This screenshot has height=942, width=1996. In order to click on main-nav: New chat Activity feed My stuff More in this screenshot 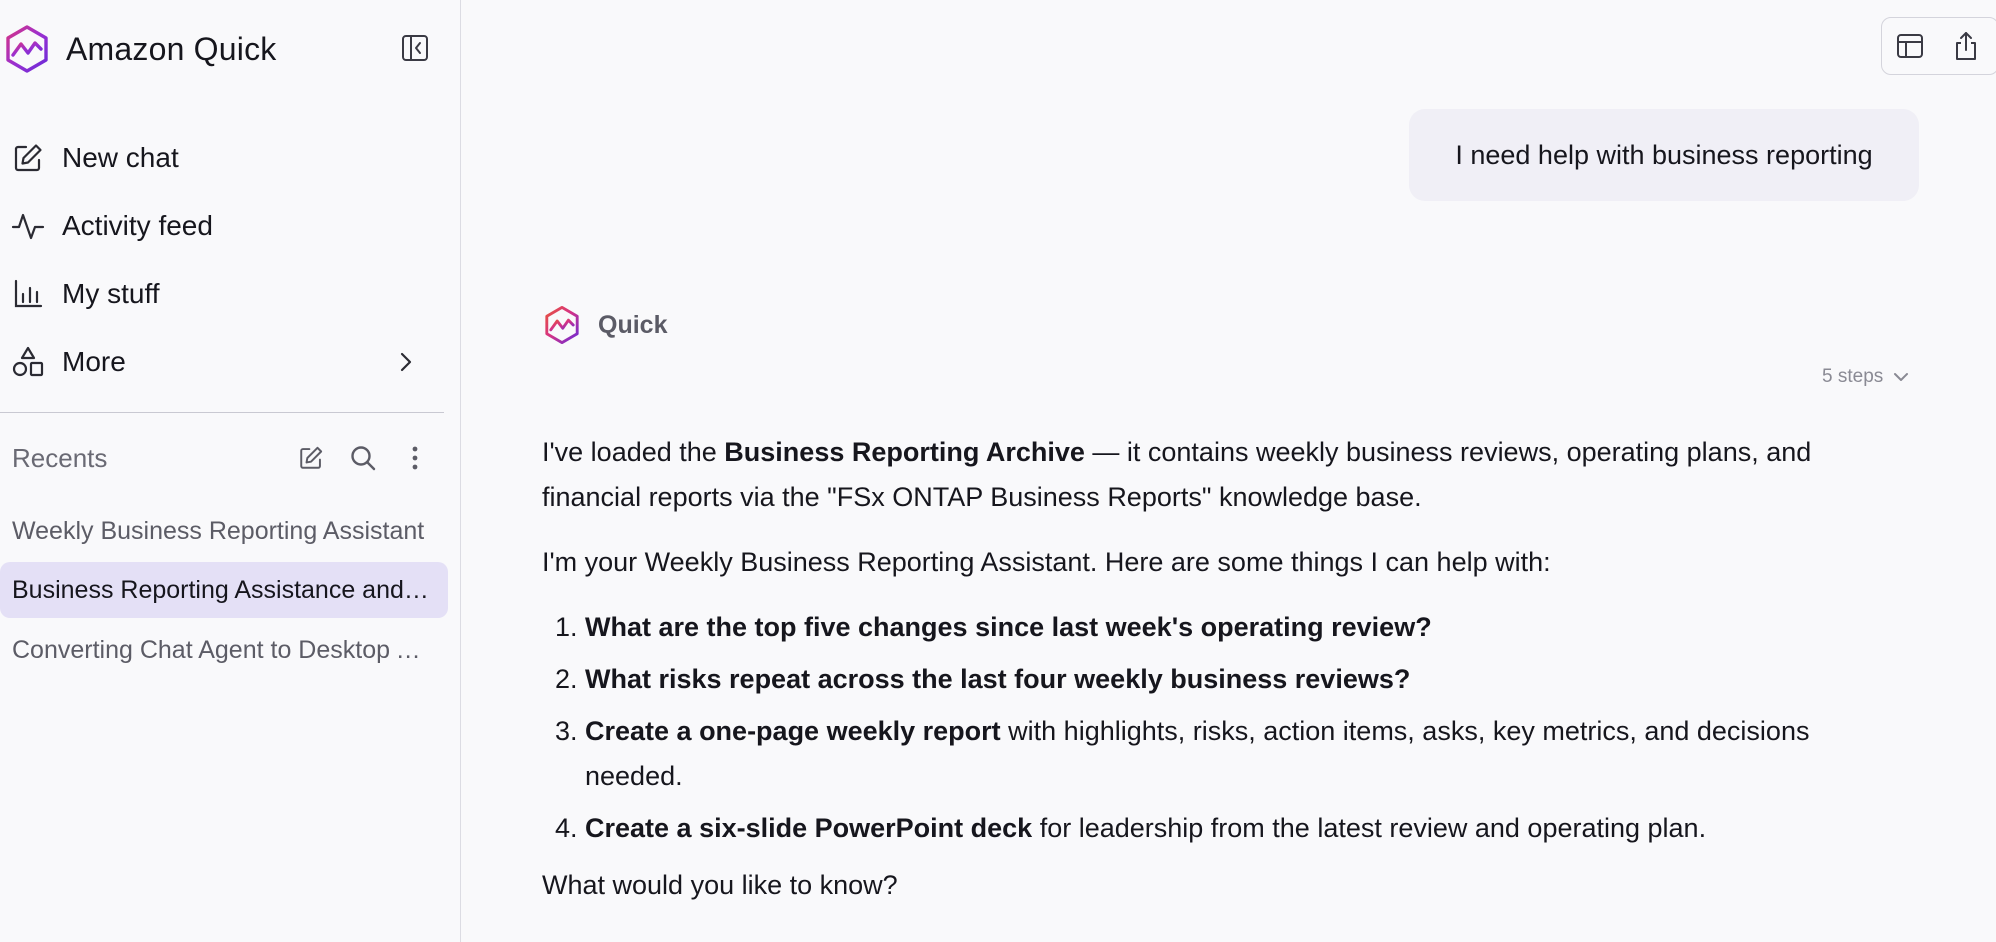, I will do `click(222, 260)`.